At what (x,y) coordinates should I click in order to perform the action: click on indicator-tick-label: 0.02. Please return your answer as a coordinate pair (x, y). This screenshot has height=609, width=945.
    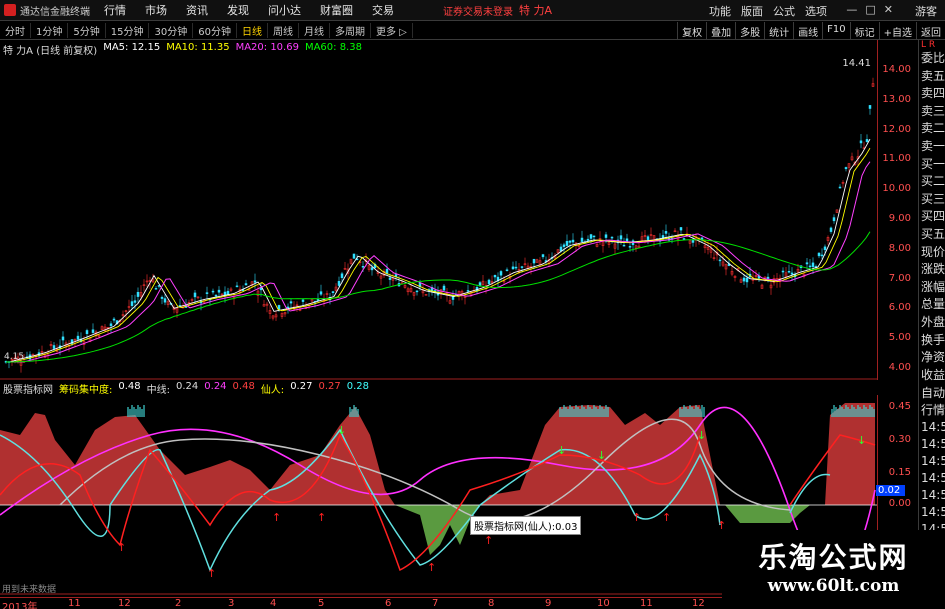
    Looking at the image, I should click on (890, 490).